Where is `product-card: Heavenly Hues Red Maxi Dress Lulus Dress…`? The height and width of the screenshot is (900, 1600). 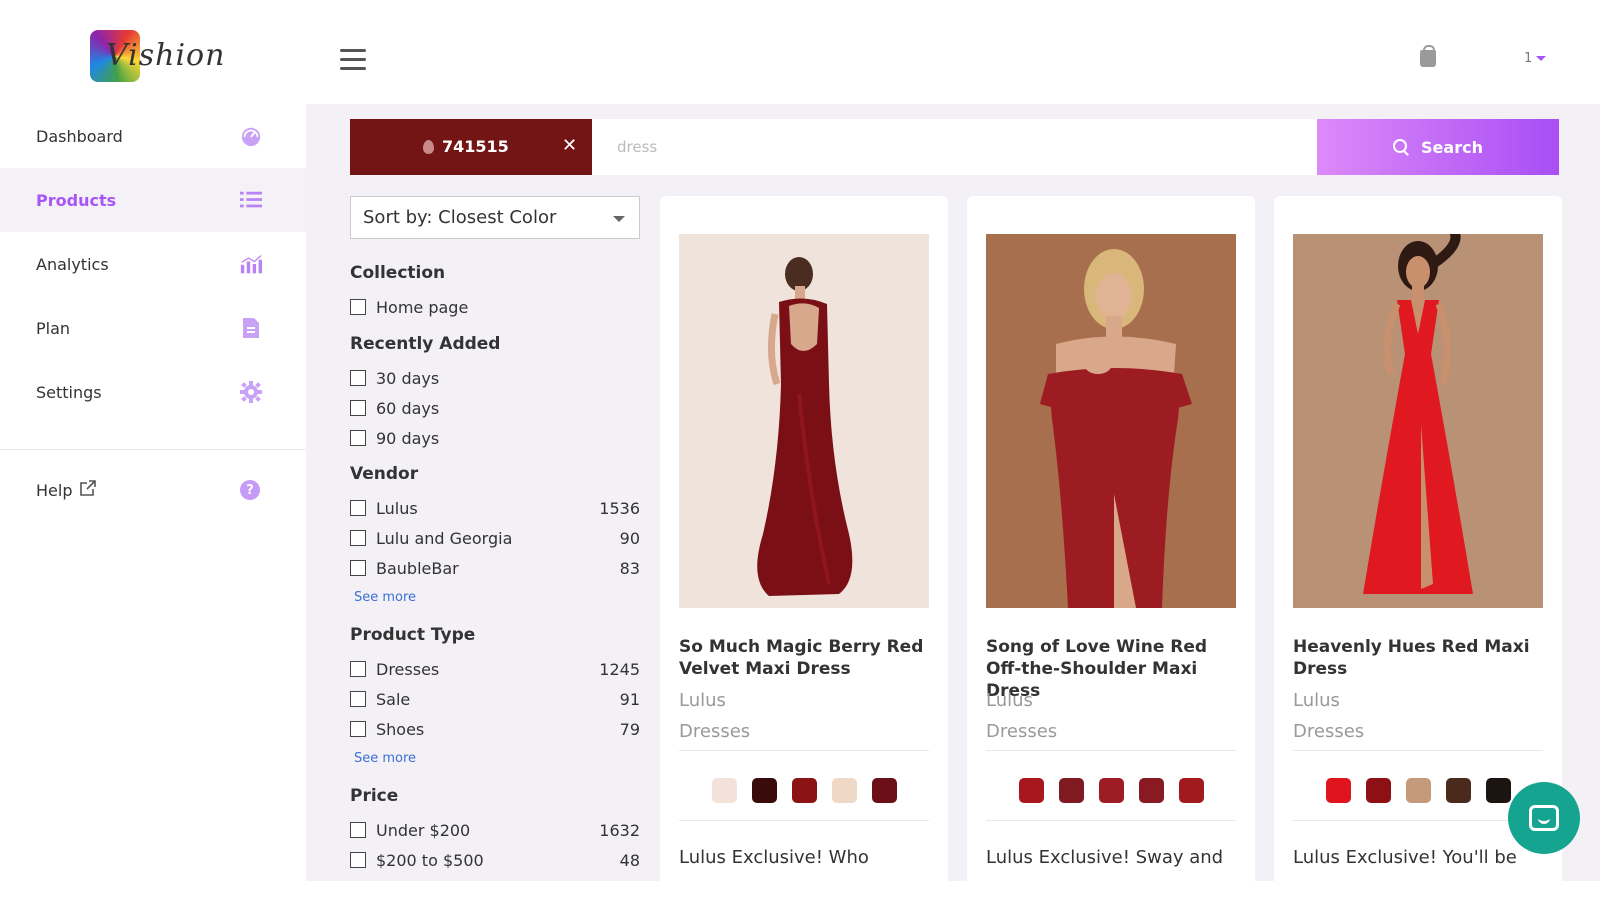 product-card: Heavenly Hues Red Maxi Dress Lulus Dress… is located at coordinates (1418, 538).